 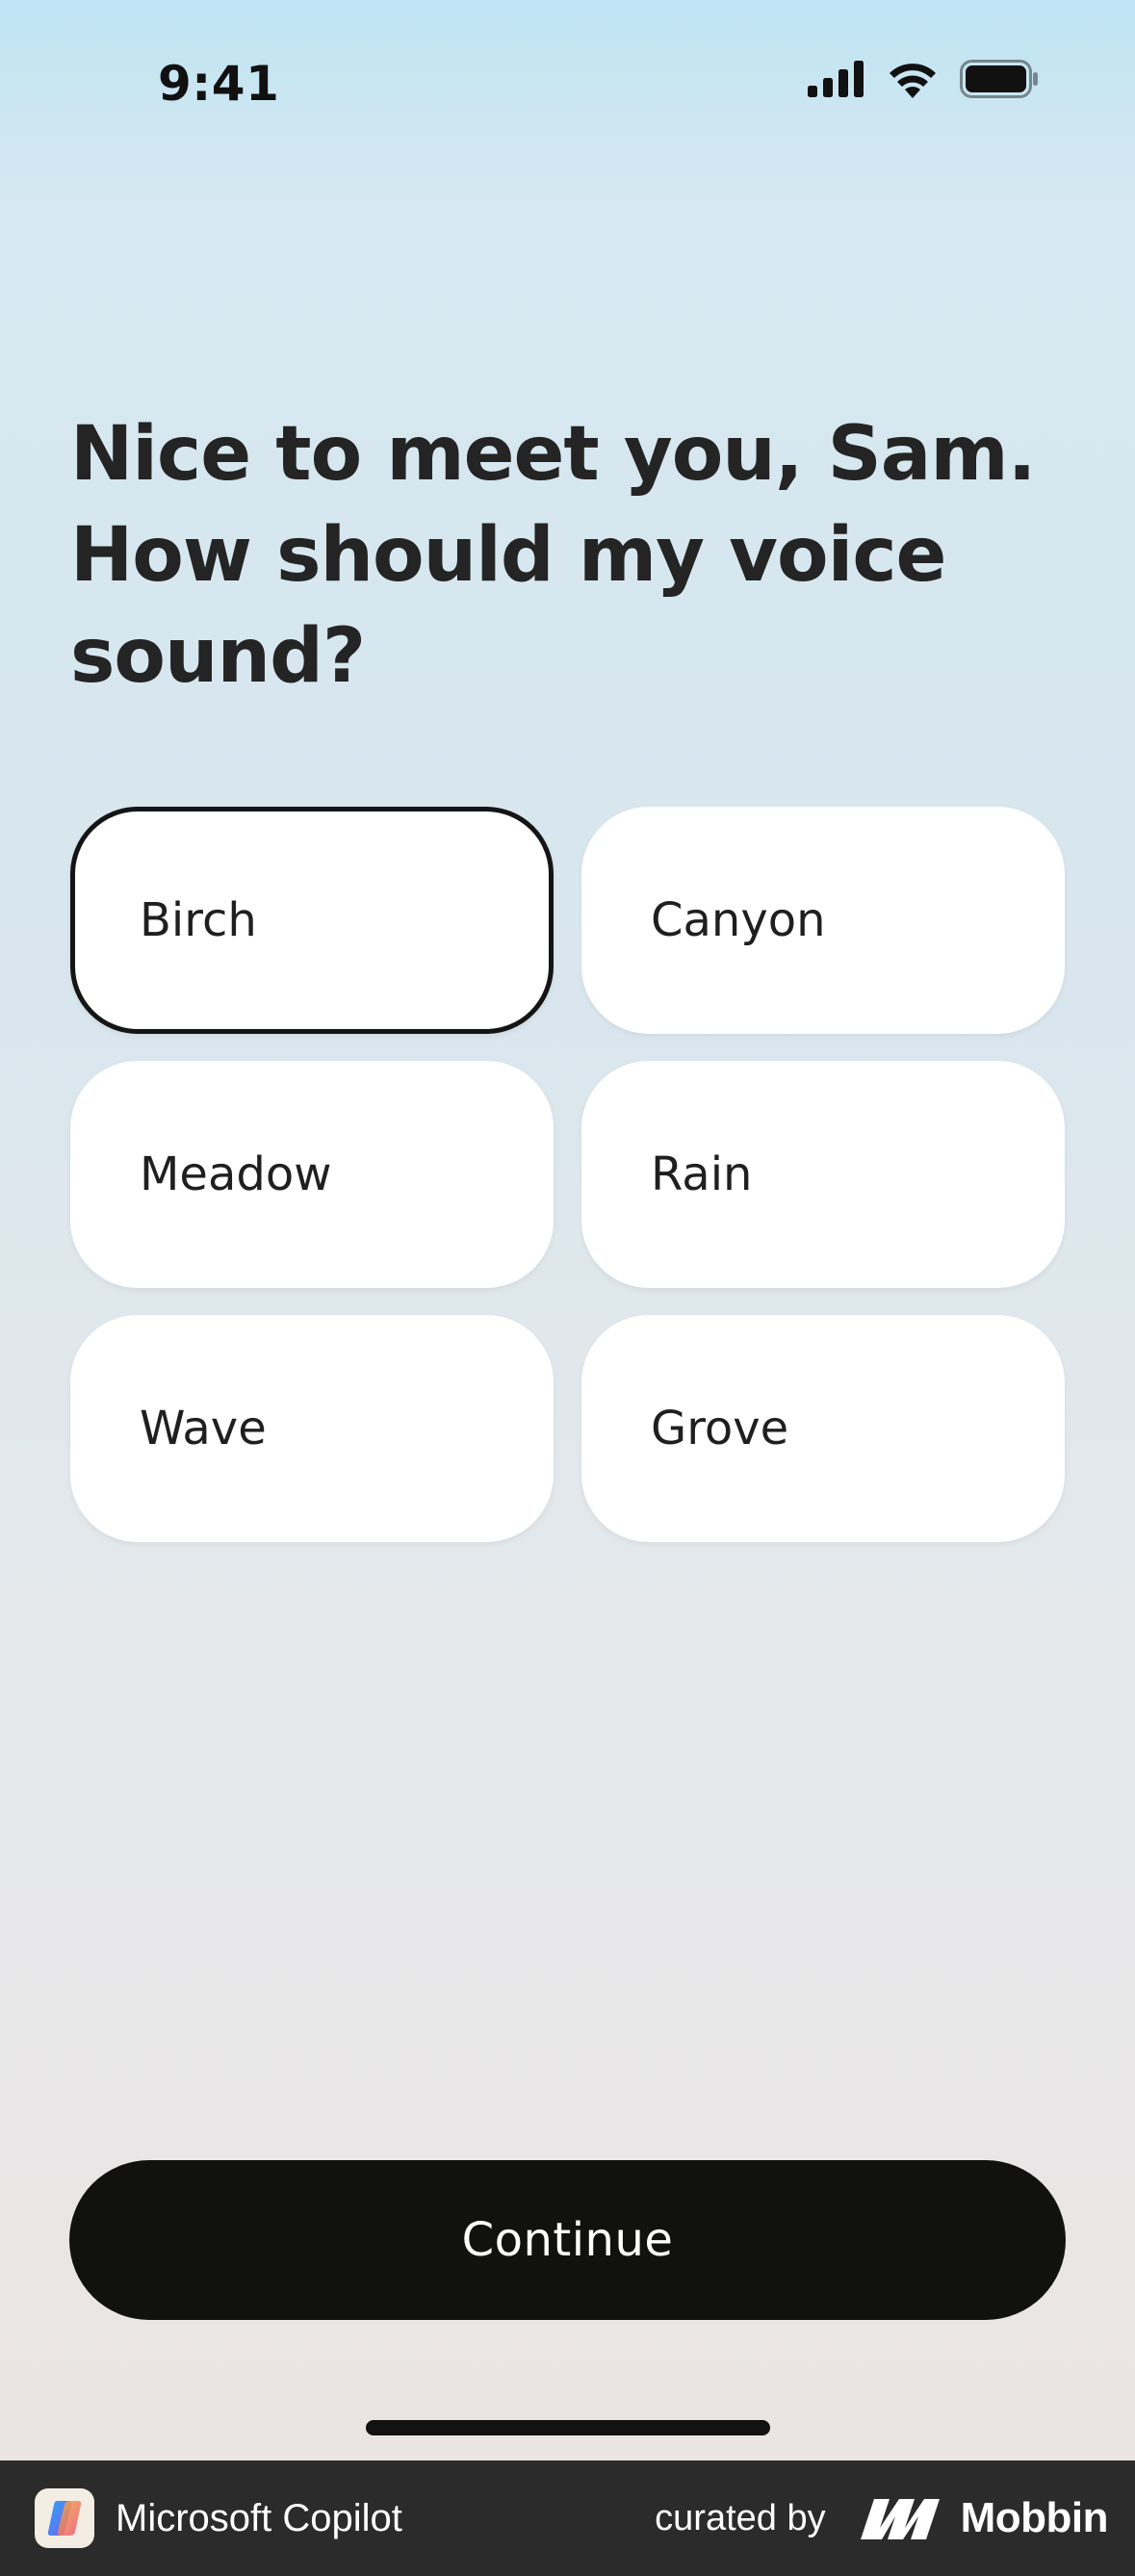 I want to click on voice-option-meadow: Meadow, so click(x=312, y=1174).